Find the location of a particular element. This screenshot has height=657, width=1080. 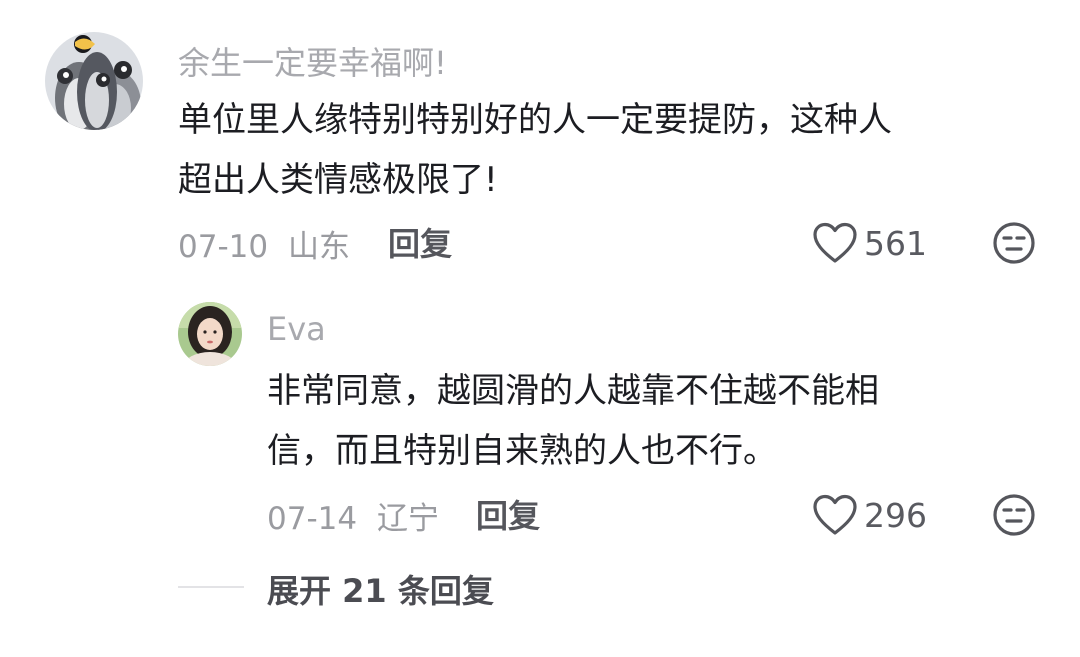

like-button: 561 is located at coordinates (869, 243).